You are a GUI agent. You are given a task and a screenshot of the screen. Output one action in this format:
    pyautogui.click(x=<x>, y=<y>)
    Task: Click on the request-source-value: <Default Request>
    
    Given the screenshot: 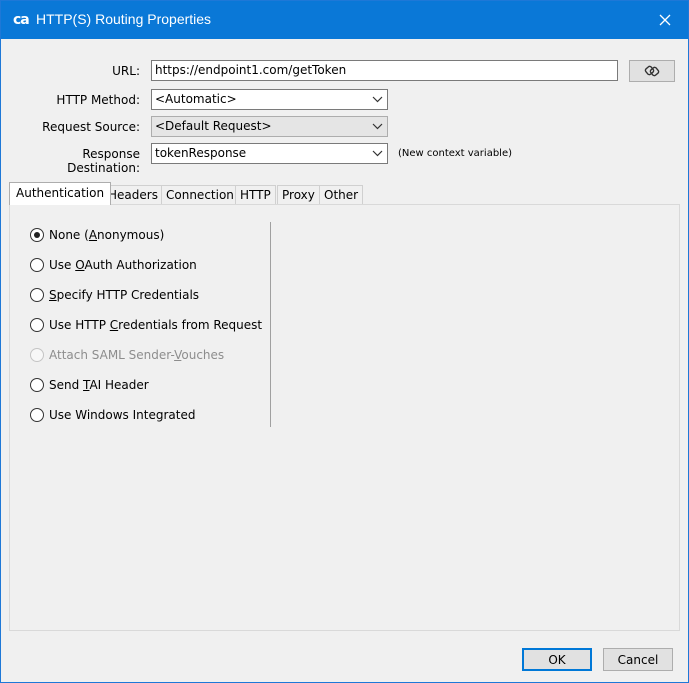 What is the action you would take?
    pyautogui.click(x=213, y=126)
    